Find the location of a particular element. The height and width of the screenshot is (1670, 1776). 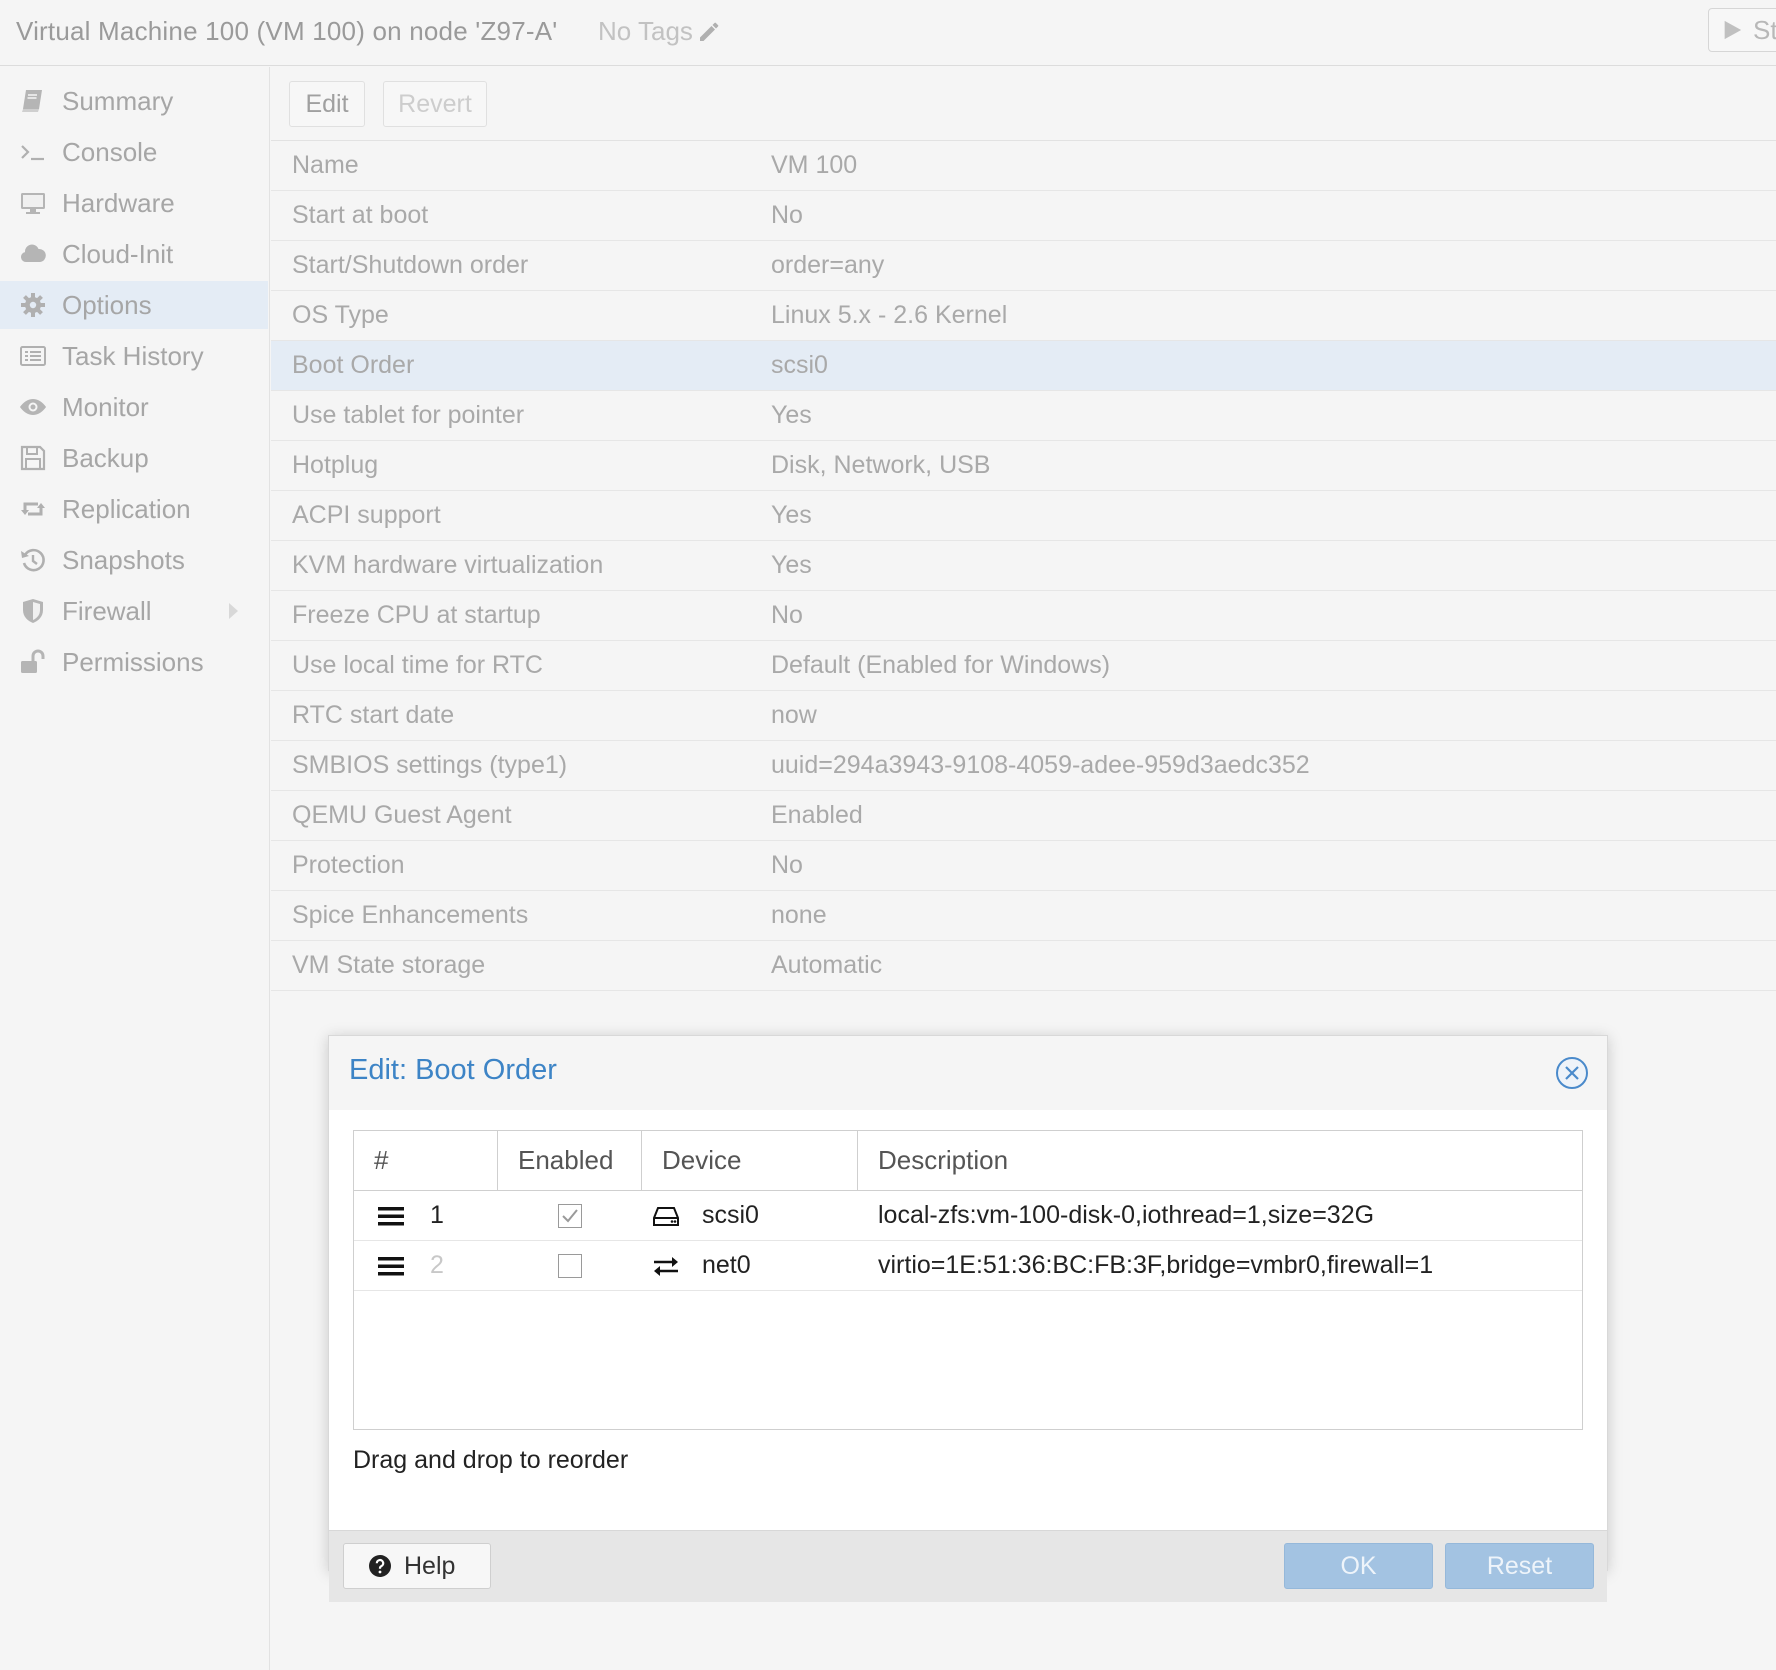

sidebar-item-snapshots: Snapshots is located at coordinates (134, 560).